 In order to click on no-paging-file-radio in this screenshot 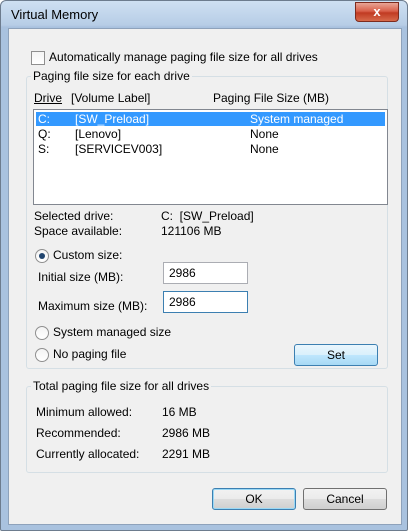, I will do `click(42, 355)`.